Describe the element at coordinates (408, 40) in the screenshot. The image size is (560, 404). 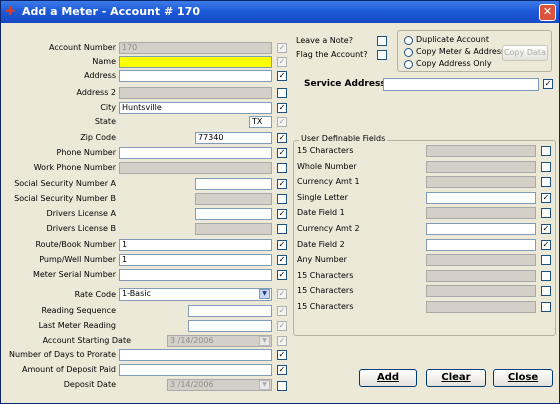
I see `duplicate-account-radio` at that location.